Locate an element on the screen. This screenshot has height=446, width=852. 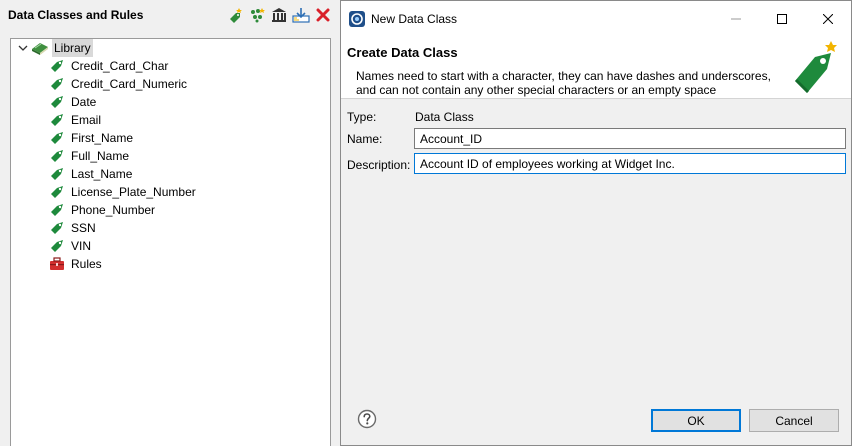
banner-title: Create Data Class is located at coordinates (402, 52).